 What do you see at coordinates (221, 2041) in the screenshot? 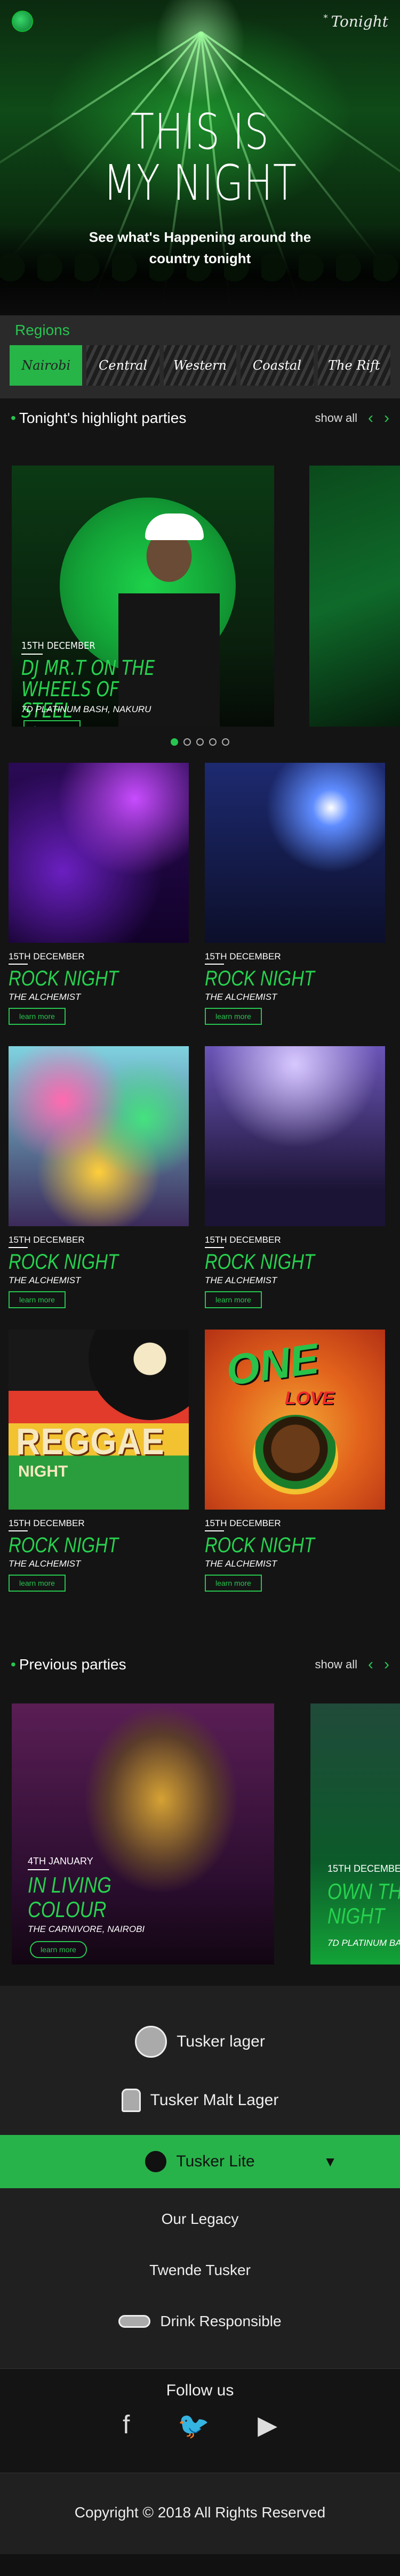
I see `menu-item-label: Tusker lager` at bounding box center [221, 2041].